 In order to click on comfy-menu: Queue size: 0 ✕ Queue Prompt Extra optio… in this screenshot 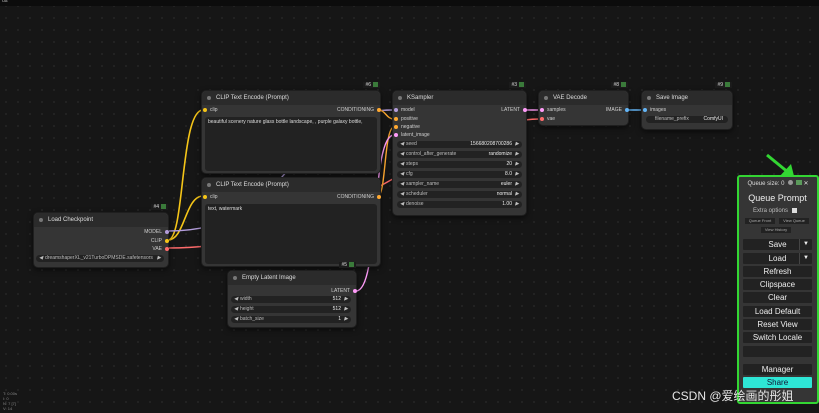, I will do `click(778, 289)`.